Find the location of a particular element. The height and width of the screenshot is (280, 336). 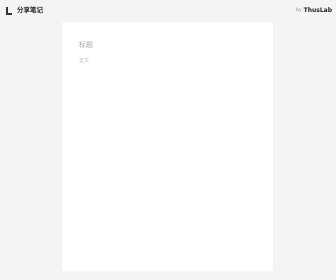

app-title: 分享笔记 is located at coordinates (30, 10).